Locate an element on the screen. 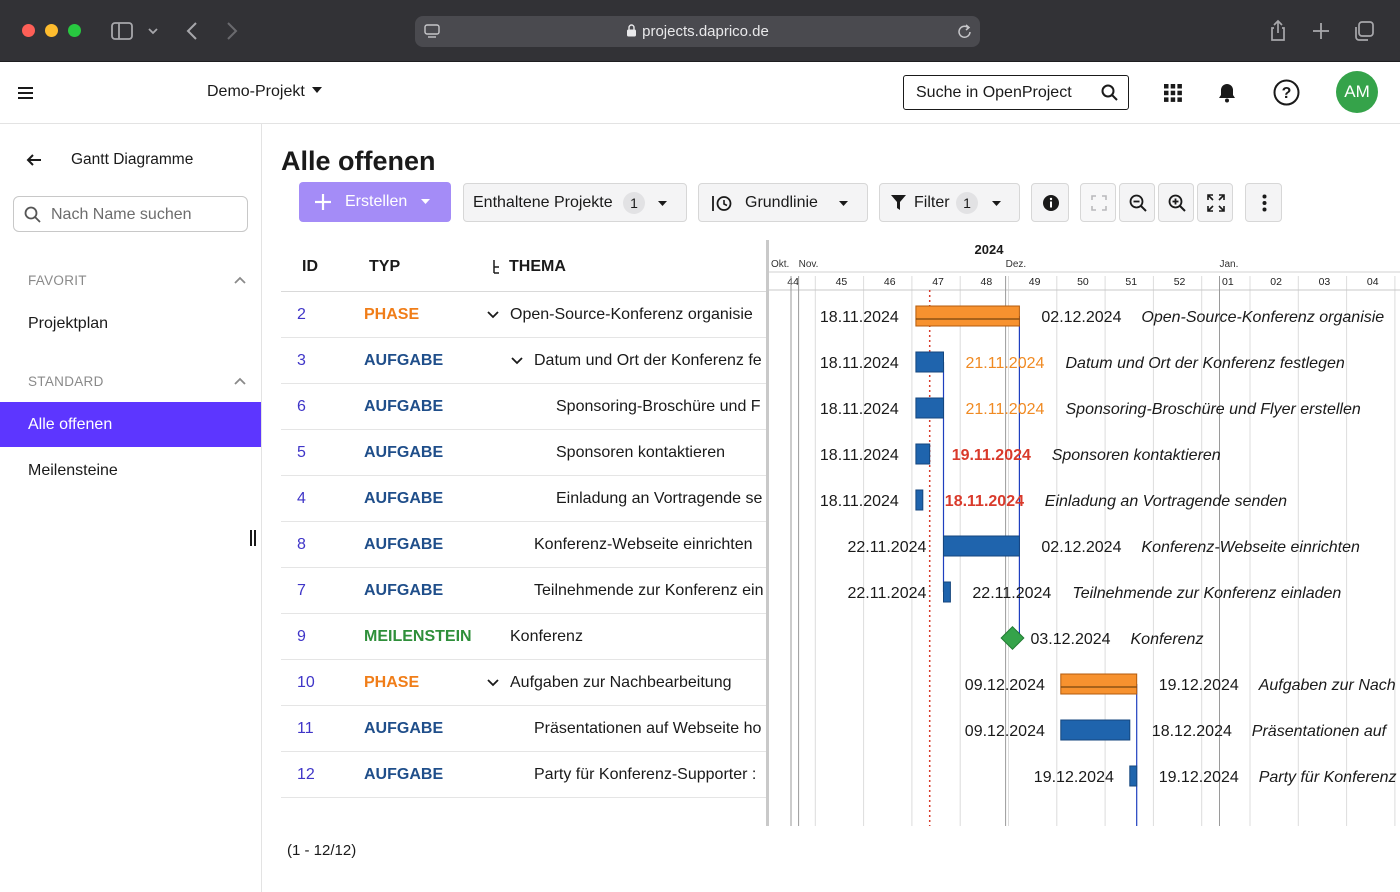  forward-icon is located at coordinates (232, 31).